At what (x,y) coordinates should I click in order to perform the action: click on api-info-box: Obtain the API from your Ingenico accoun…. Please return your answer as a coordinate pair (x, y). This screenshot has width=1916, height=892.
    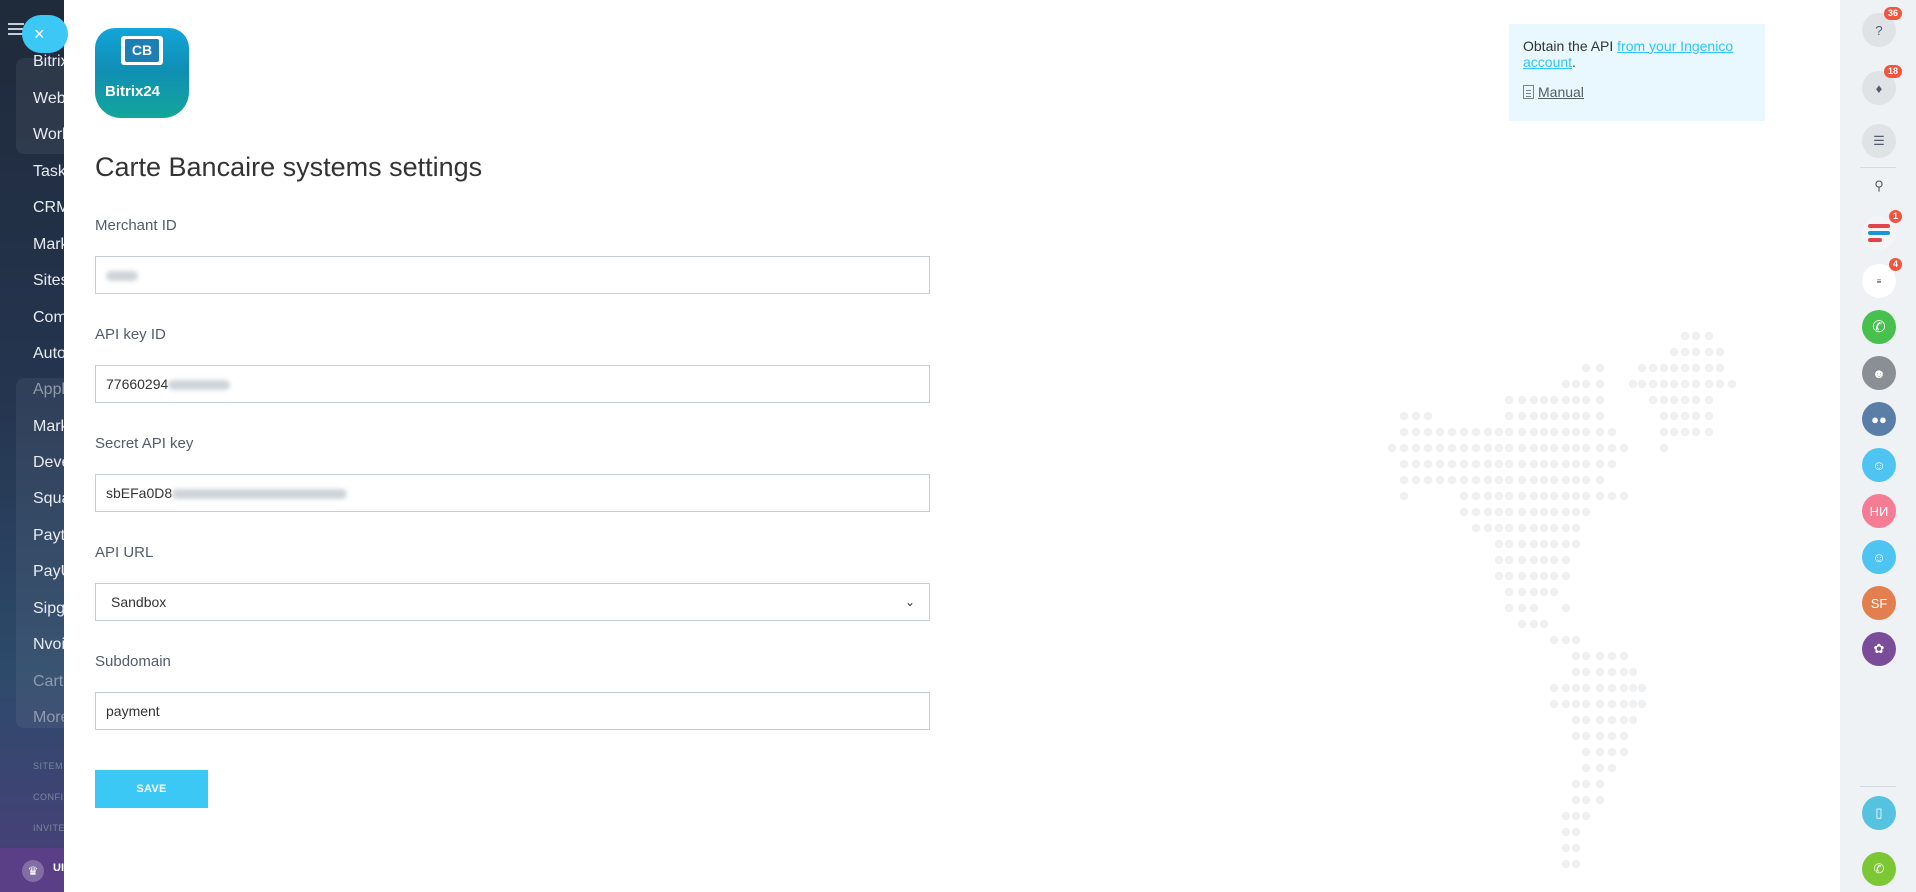
    Looking at the image, I should click on (1637, 72).